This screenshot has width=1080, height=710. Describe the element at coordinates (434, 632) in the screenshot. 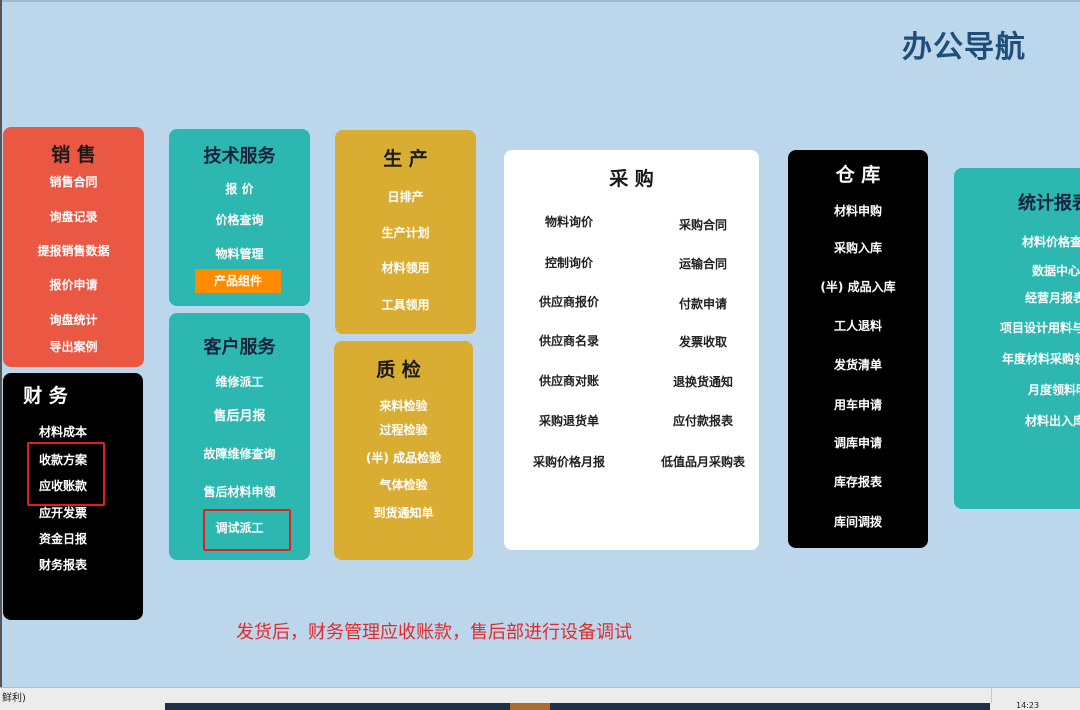

I see `workflow-note: 发货后，财务管理应收账款，售后部进行设备调试` at that location.